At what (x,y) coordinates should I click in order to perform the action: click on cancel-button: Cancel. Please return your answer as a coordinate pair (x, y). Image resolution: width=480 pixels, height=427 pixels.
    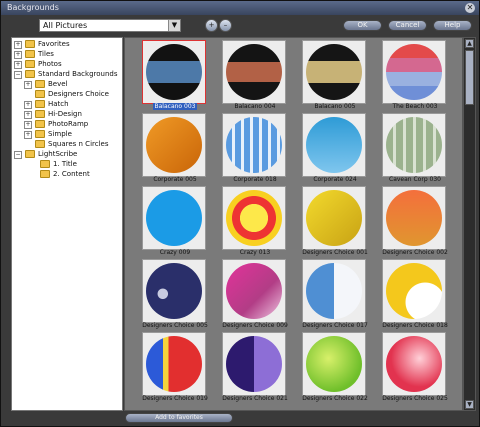
    Looking at the image, I should click on (407, 25).